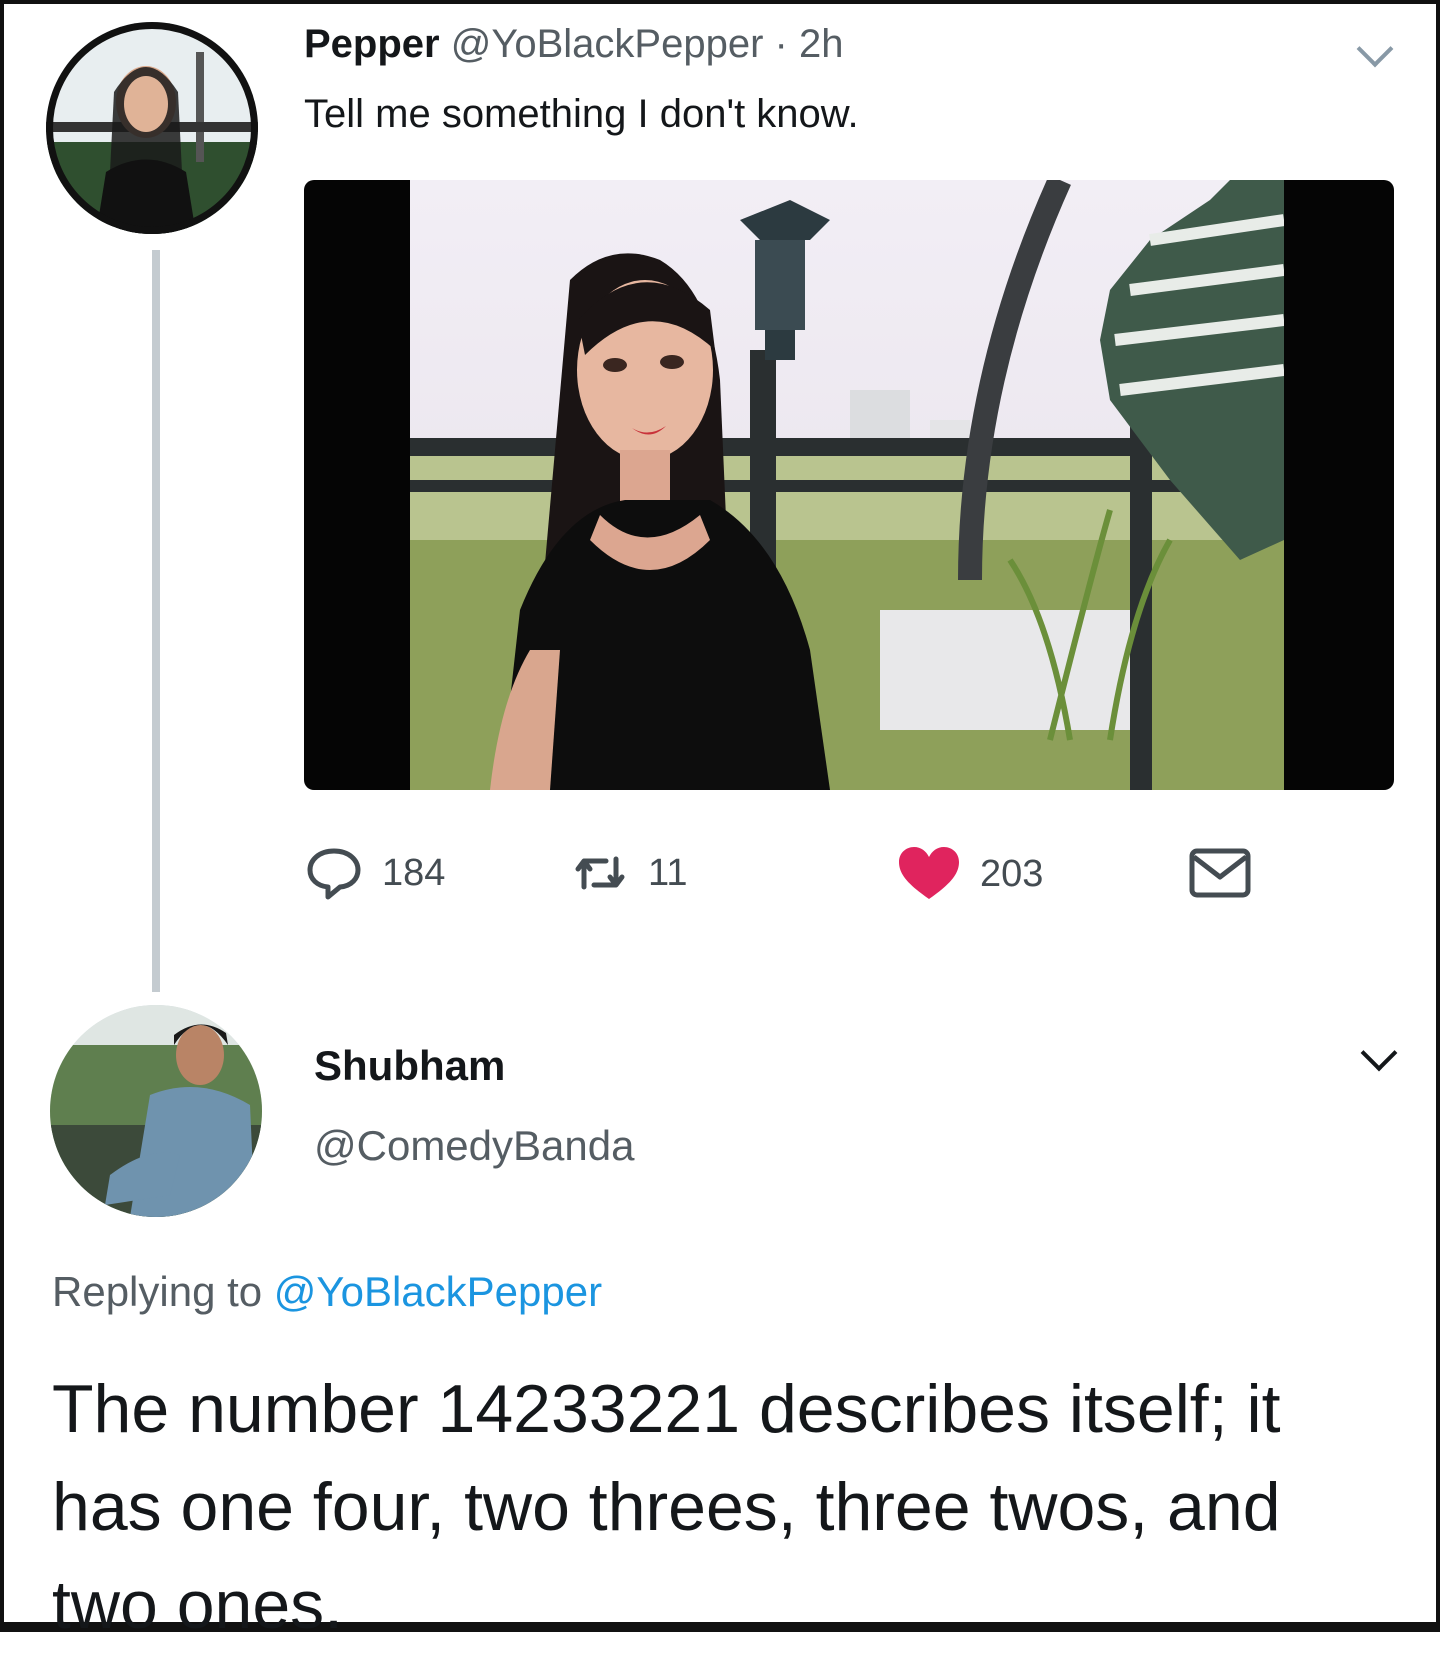 The width and height of the screenshot is (1440, 1654). What do you see at coordinates (668, 872) in the screenshot?
I see `retweet-count: 11` at bounding box center [668, 872].